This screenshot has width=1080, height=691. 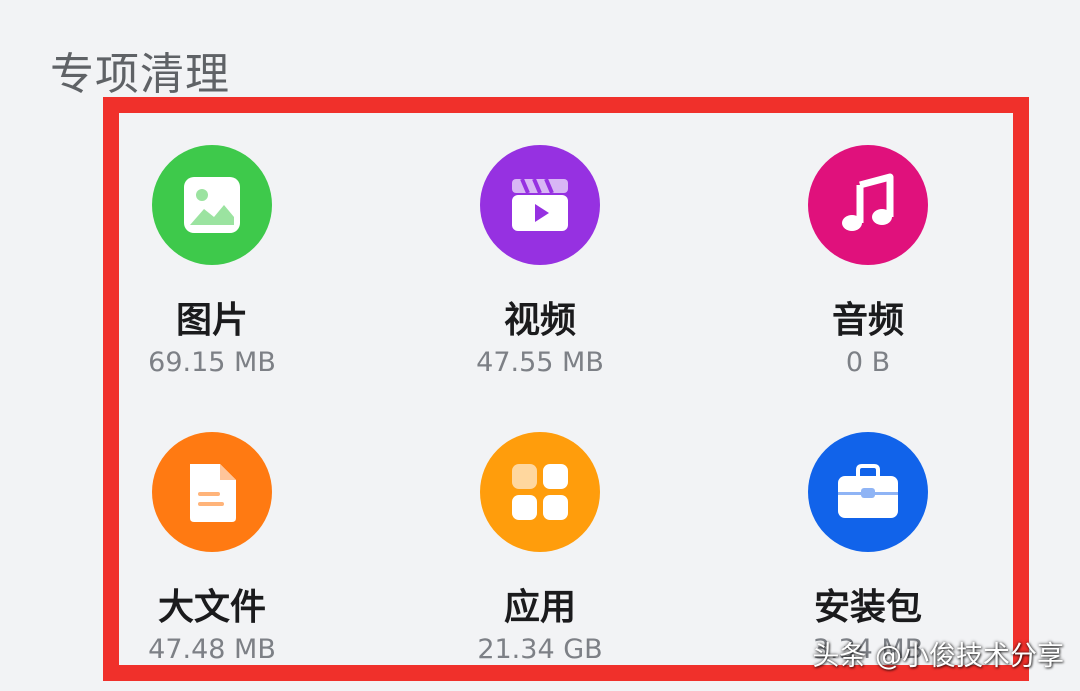 What do you see at coordinates (868, 362) in the screenshot?
I see `item-size: 0 B` at bounding box center [868, 362].